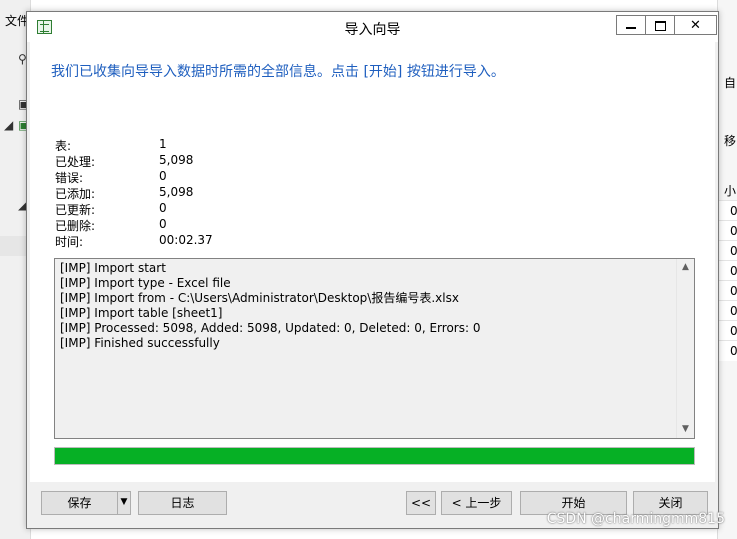  I want to click on scroll-up-icon: ▲, so click(685, 267).